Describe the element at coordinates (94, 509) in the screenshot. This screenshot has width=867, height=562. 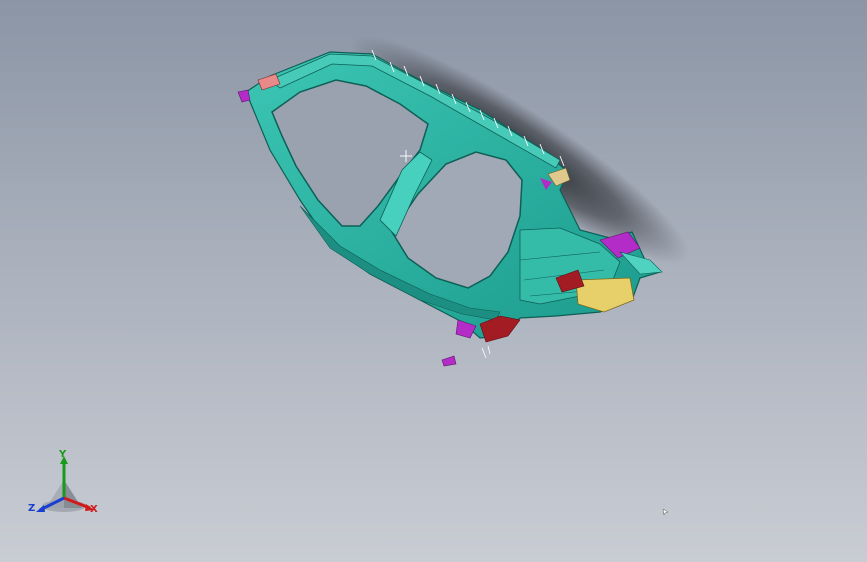
I see `axis-label-x: X` at that location.